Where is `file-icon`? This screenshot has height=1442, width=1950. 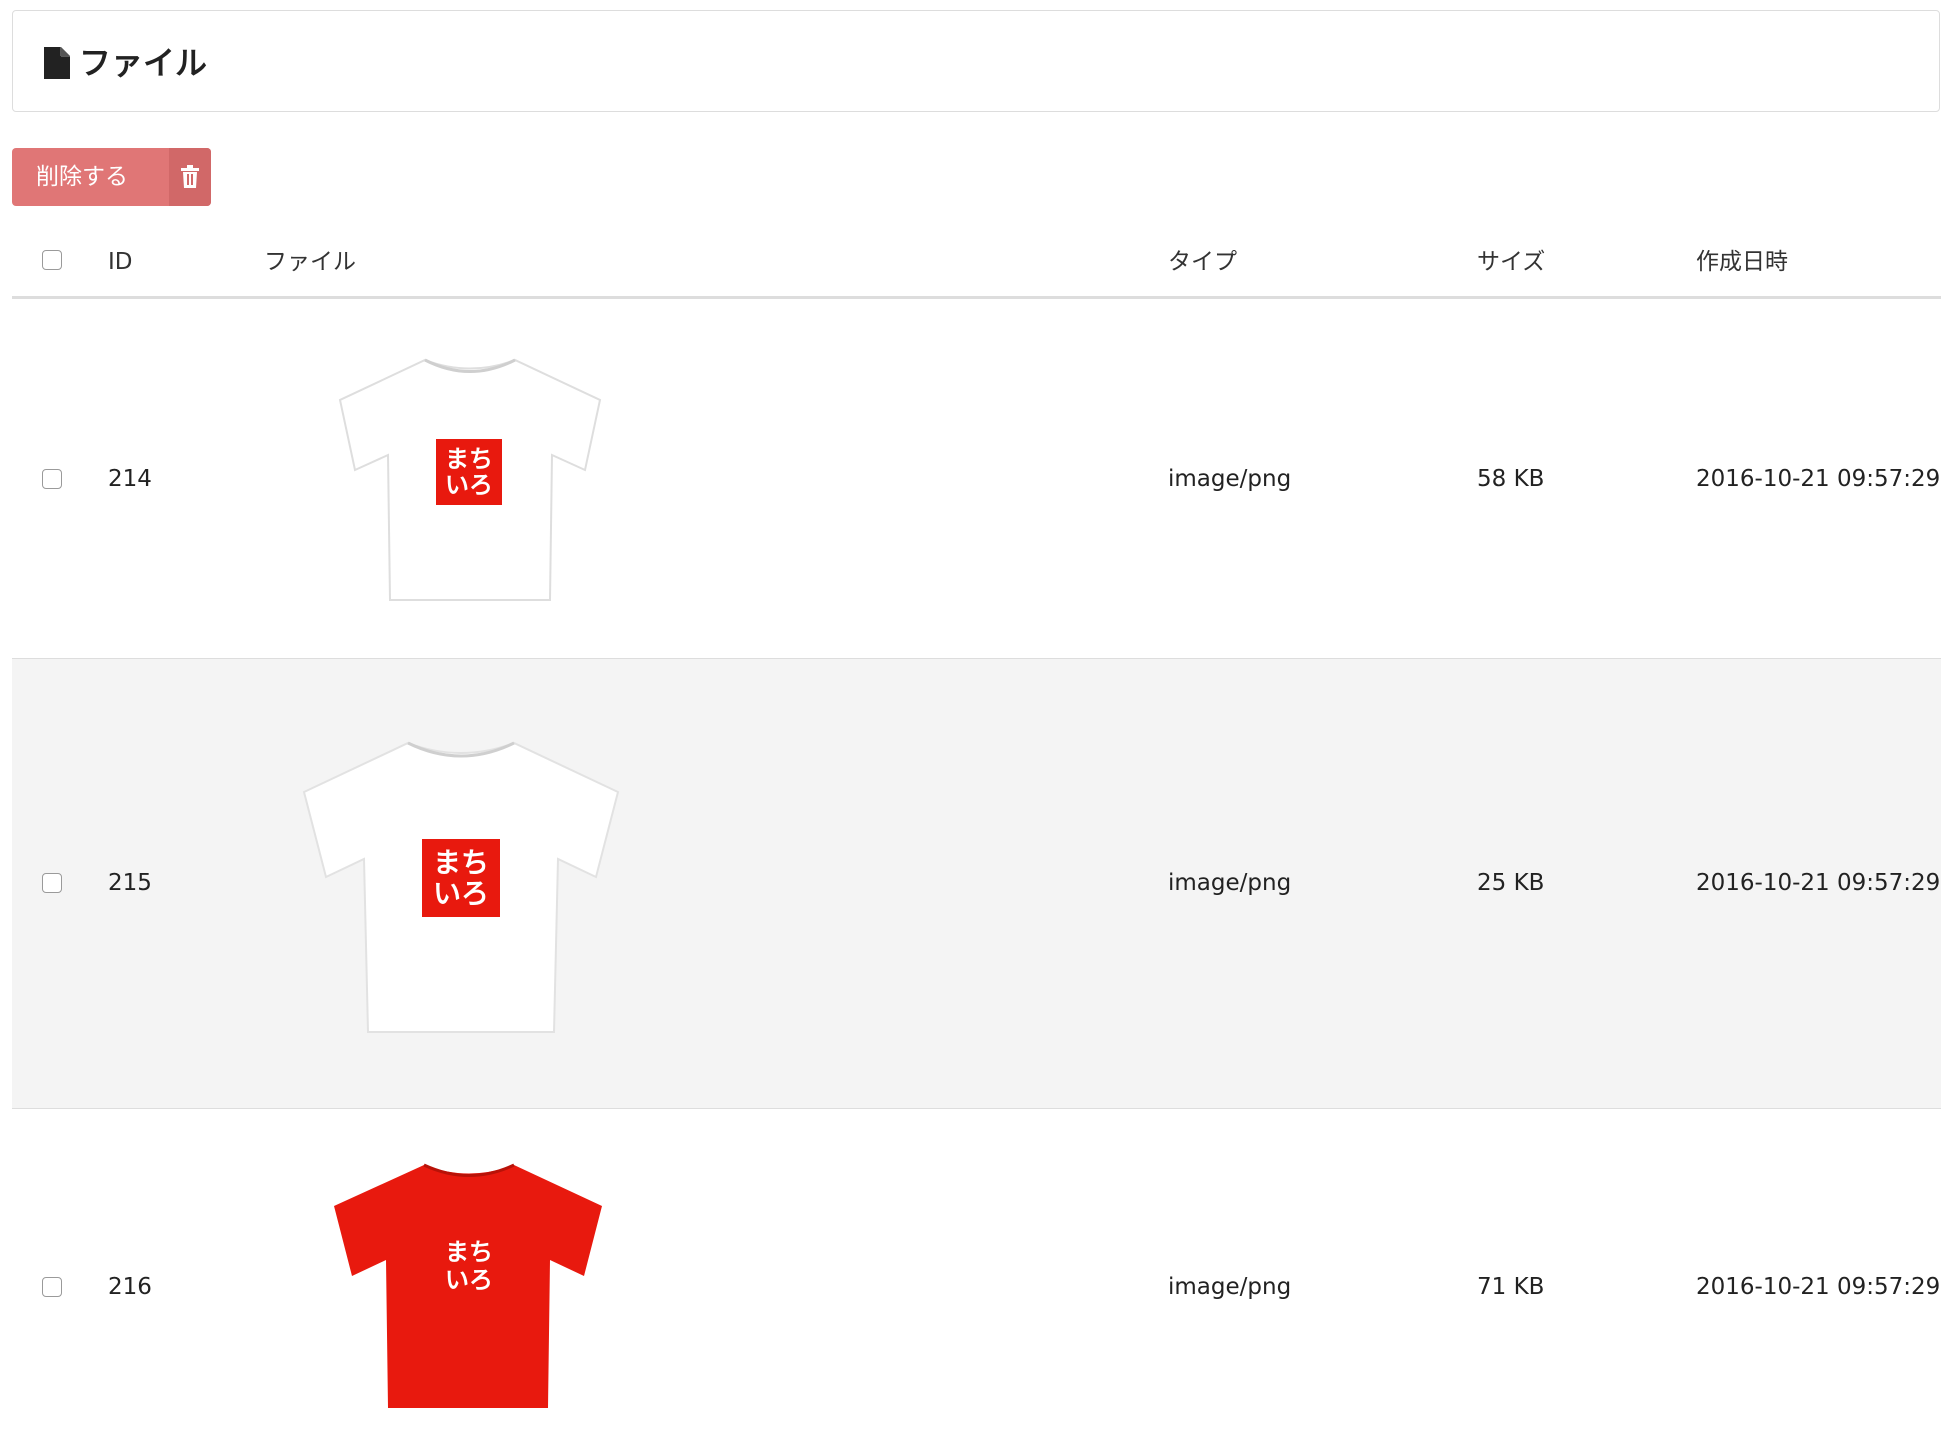
file-icon is located at coordinates (57, 63).